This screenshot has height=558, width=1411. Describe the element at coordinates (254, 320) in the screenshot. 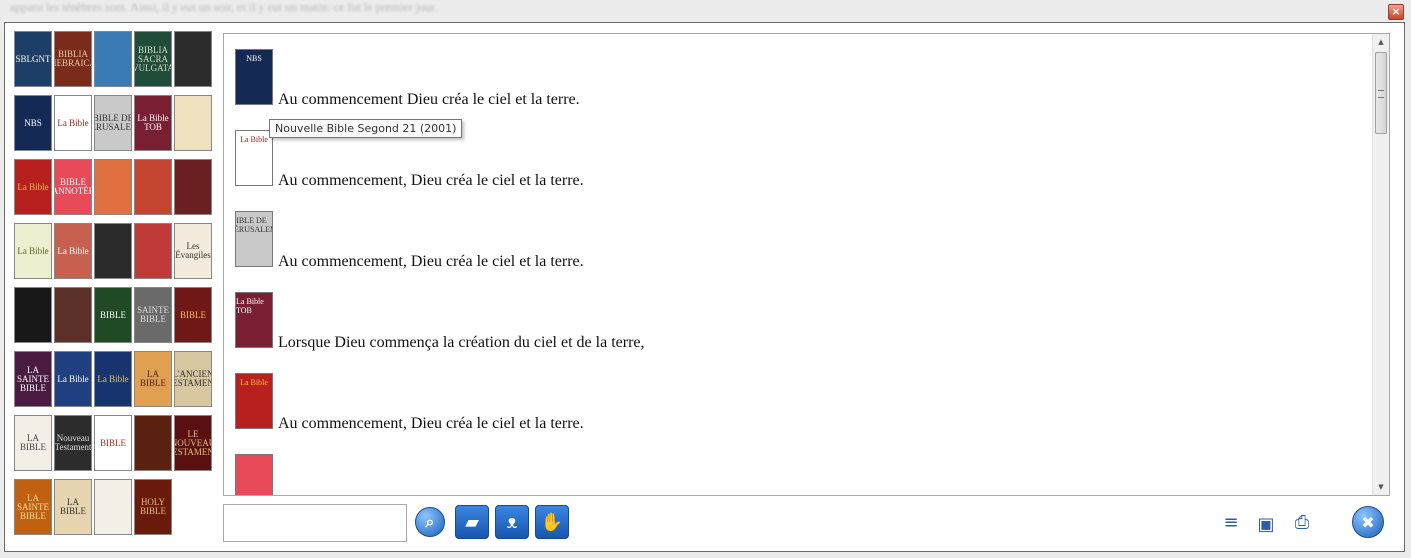

I see `version-cover-icon: La Bible TOB` at that location.